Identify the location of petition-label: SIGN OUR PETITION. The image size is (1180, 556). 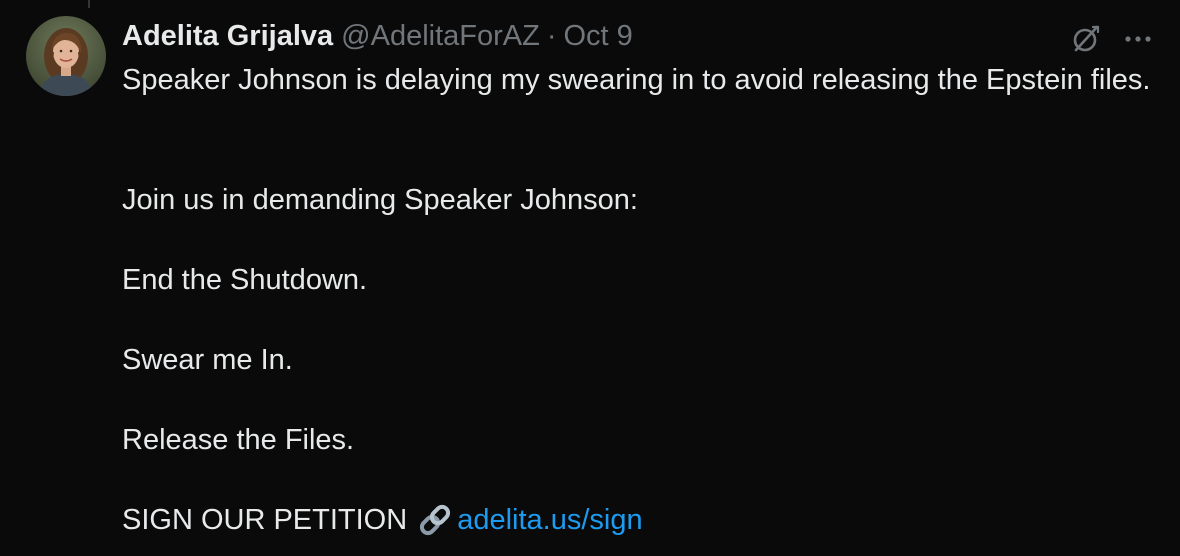
(265, 520).